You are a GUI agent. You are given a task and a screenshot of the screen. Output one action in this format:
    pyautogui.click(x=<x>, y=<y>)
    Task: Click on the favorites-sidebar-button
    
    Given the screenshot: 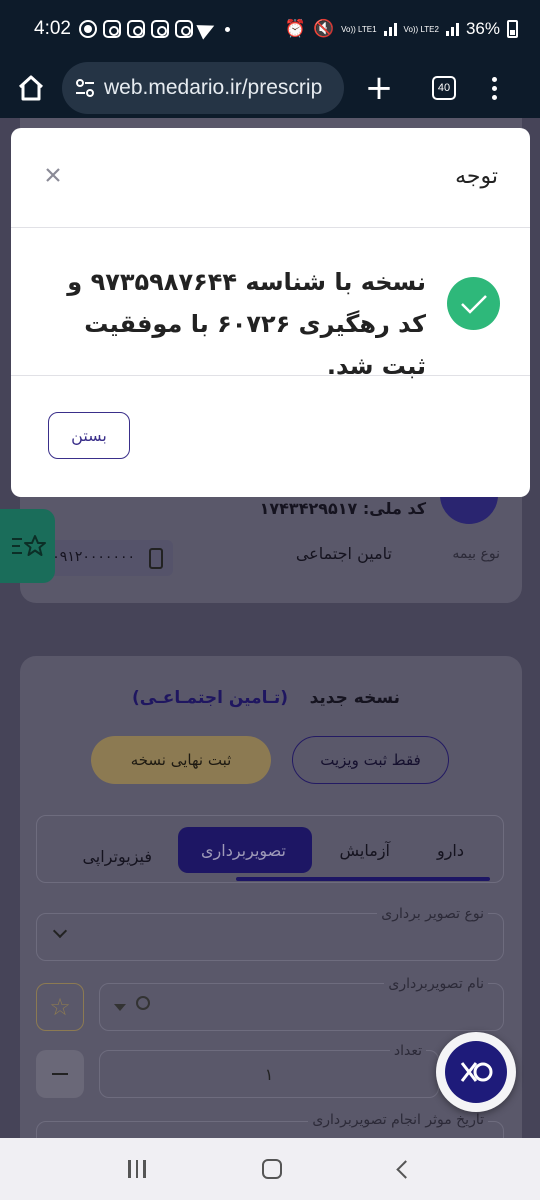 What is the action you would take?
    pyautogui.click(x=27, y=546)
    